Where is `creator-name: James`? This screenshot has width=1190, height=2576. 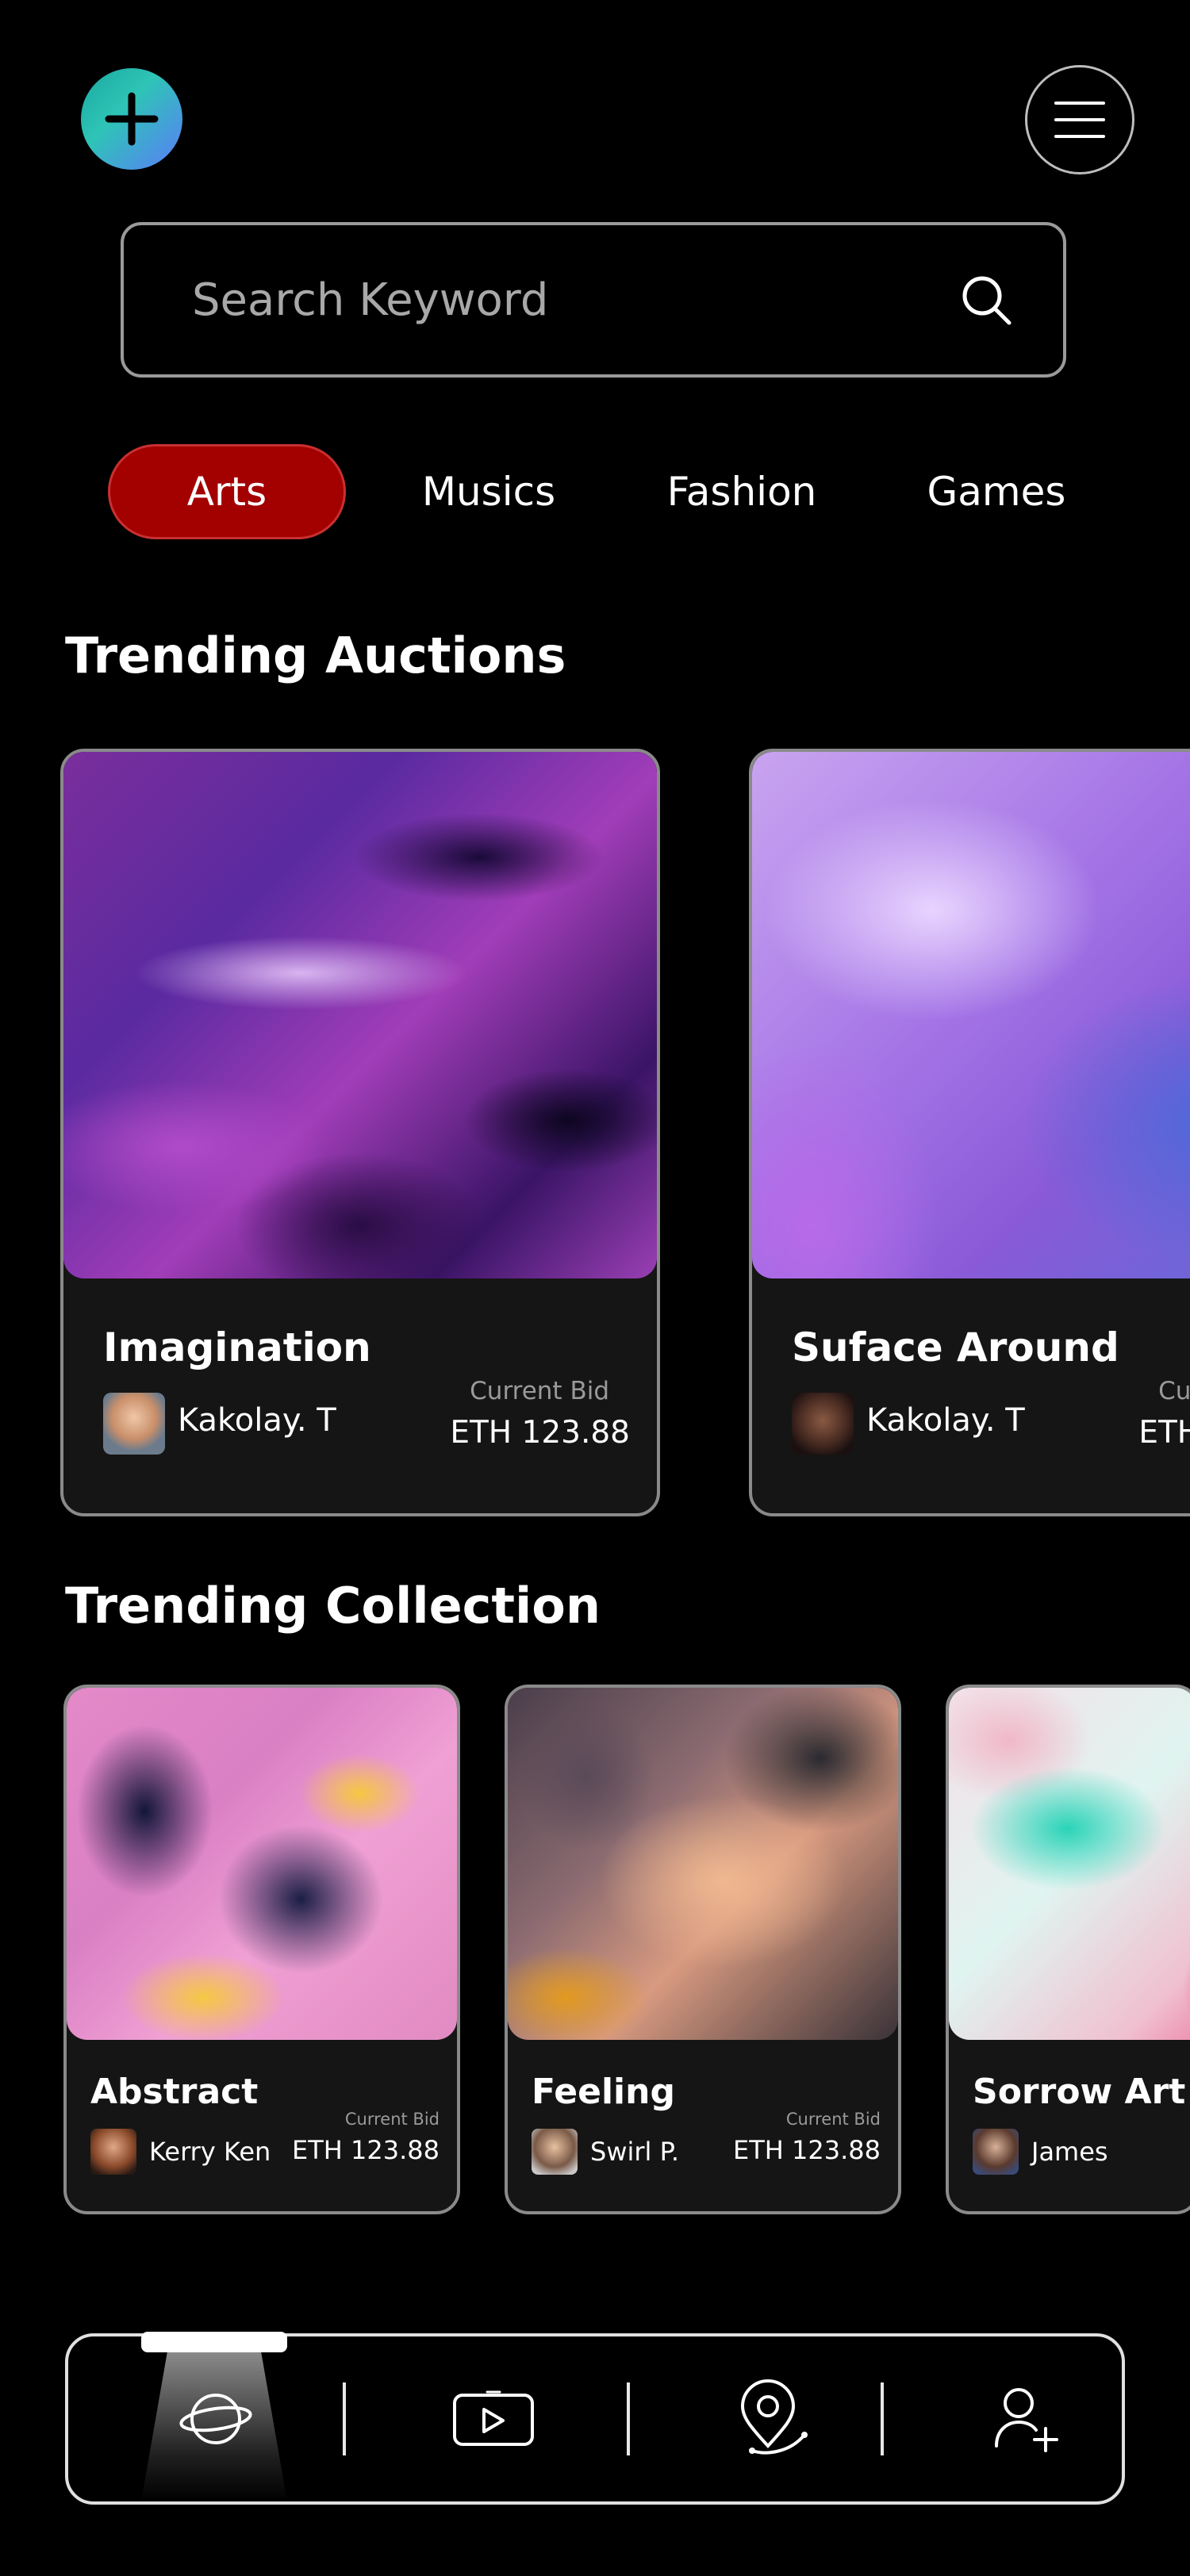 creator-name: James is located at coordinates (1069, 2152).